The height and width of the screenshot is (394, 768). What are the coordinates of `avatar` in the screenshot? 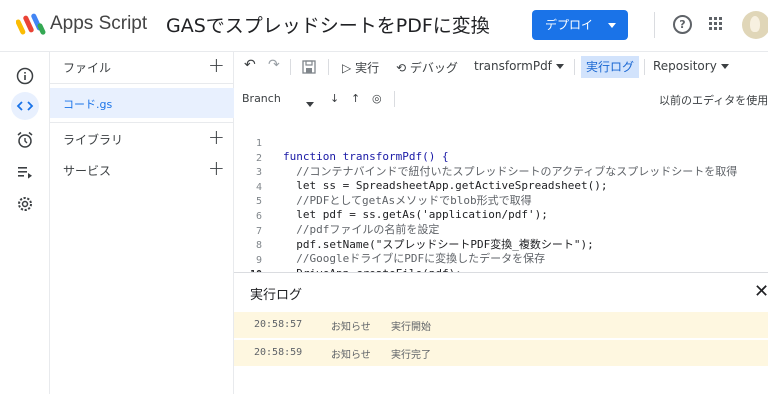 It's located at (755, 25).